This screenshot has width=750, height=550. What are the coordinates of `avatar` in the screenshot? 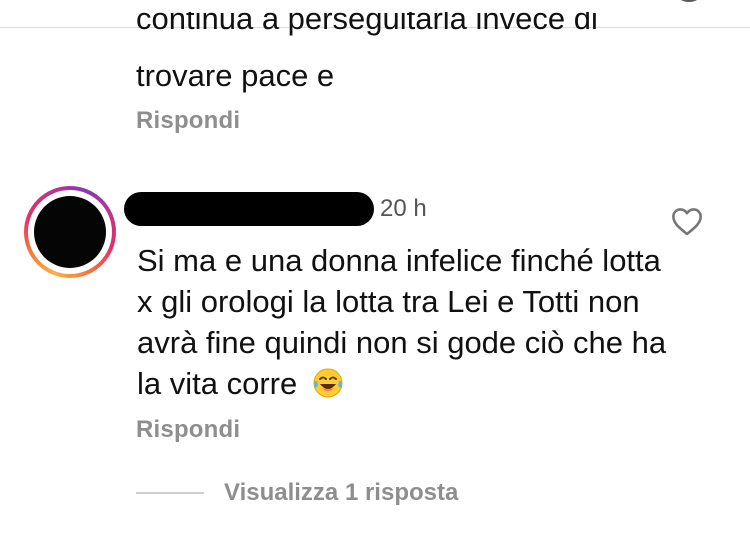 It's located at (70, 232).